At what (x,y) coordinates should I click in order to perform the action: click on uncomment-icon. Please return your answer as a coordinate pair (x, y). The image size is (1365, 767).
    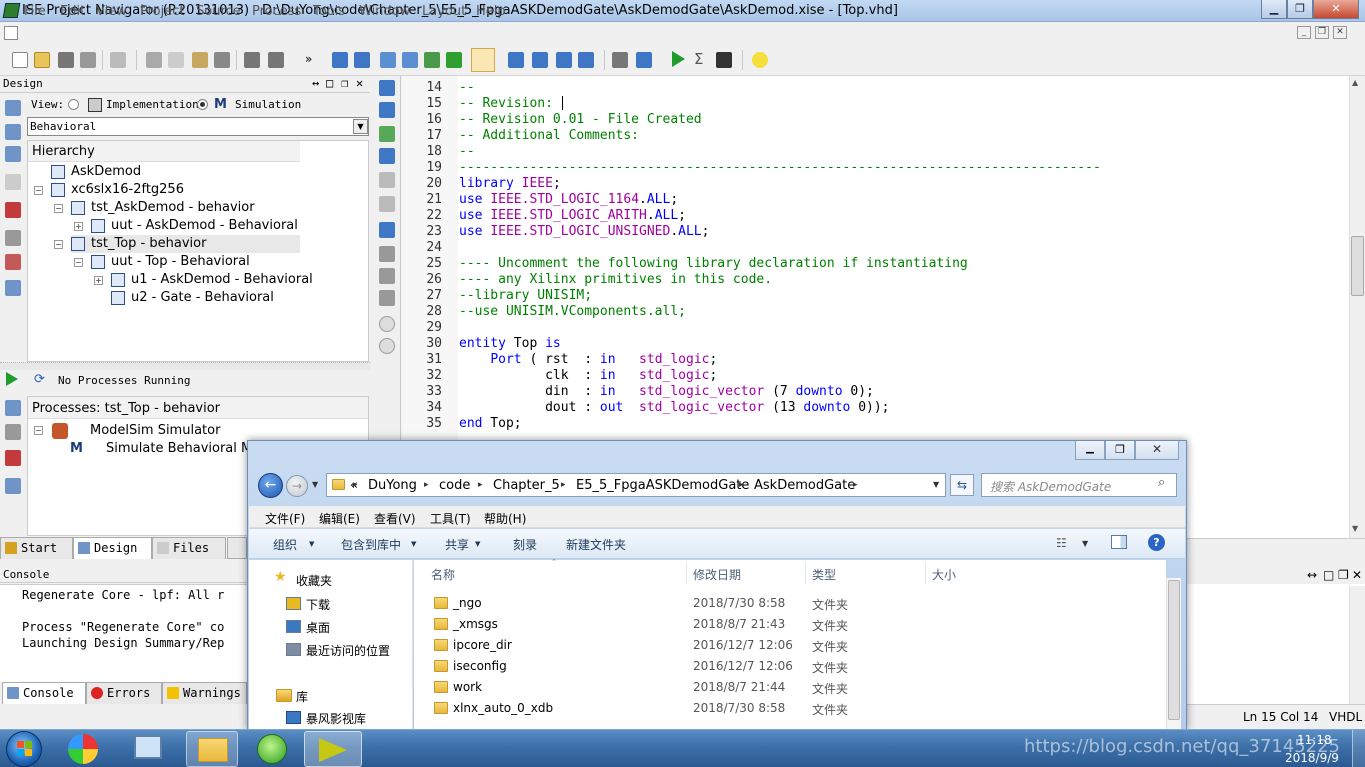
    Looking at the image, I should click on (387, 156).